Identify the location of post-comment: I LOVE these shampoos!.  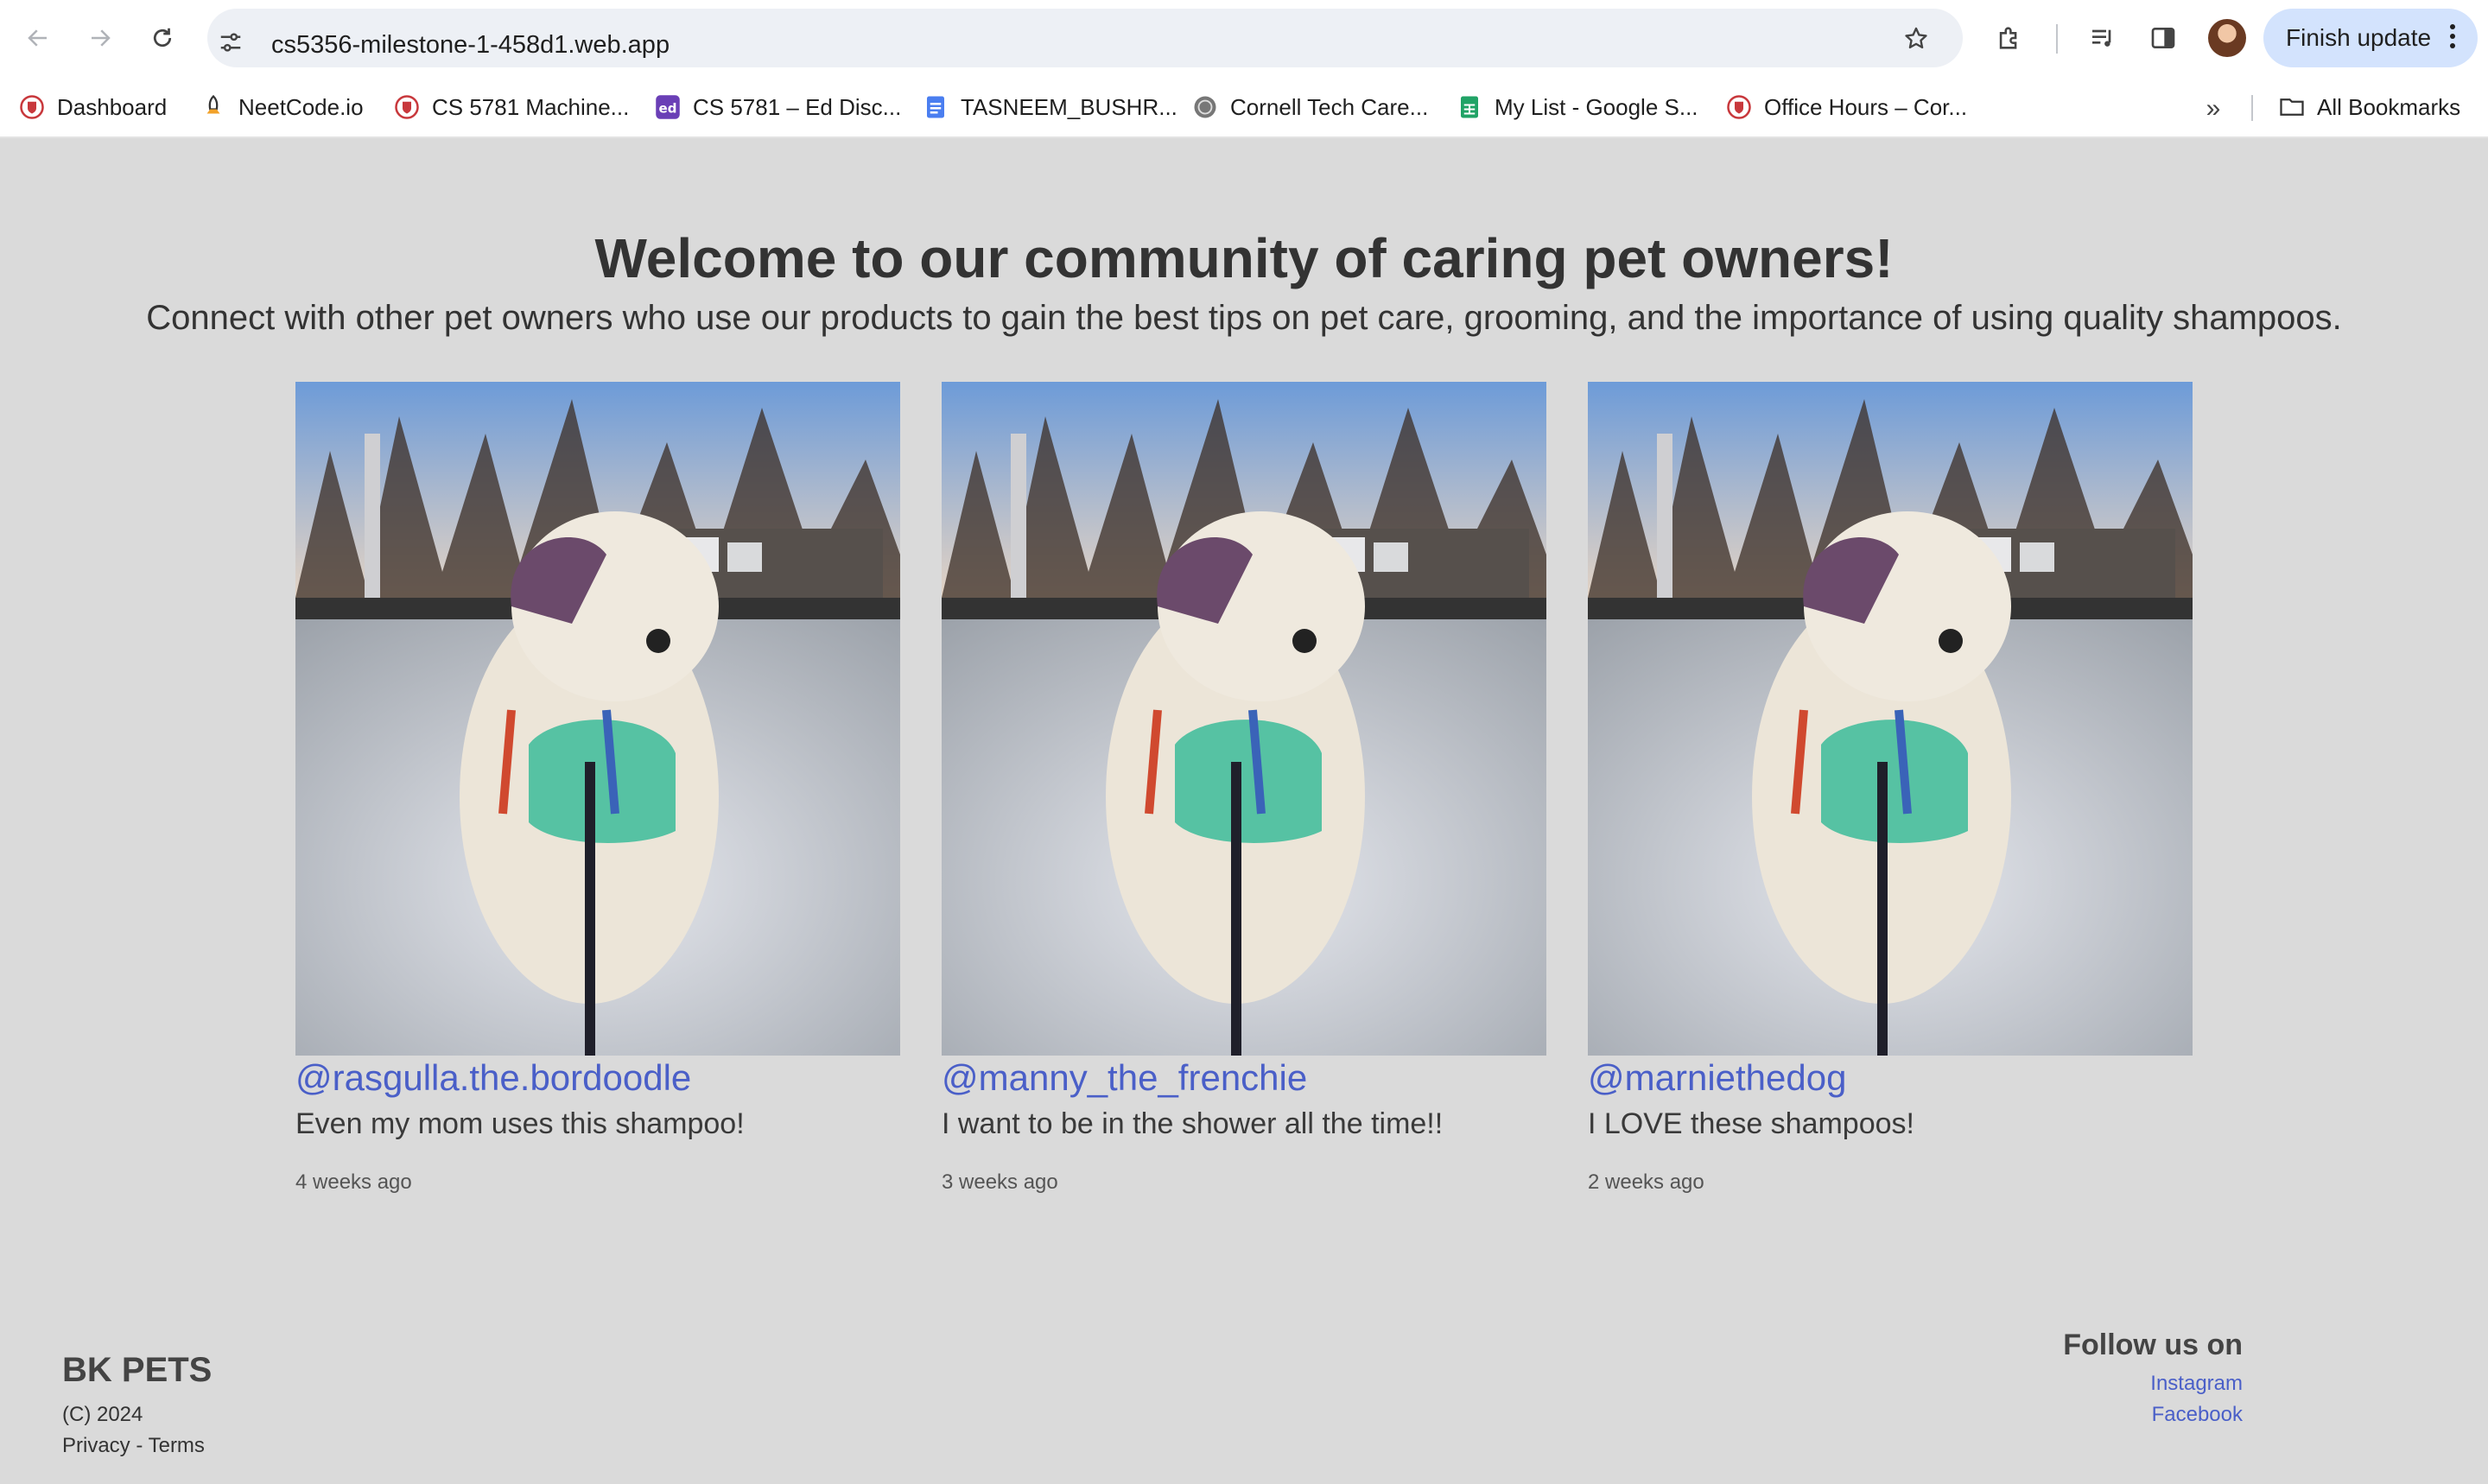
(1751, 1123).